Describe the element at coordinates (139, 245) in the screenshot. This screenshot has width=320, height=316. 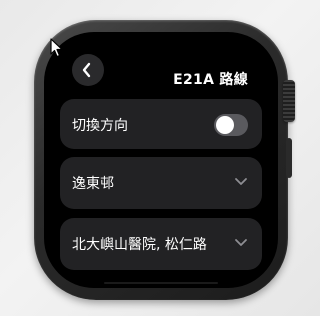
I see `destination-stop-label: 北大嶼山醫院, 松仁路` at that location.